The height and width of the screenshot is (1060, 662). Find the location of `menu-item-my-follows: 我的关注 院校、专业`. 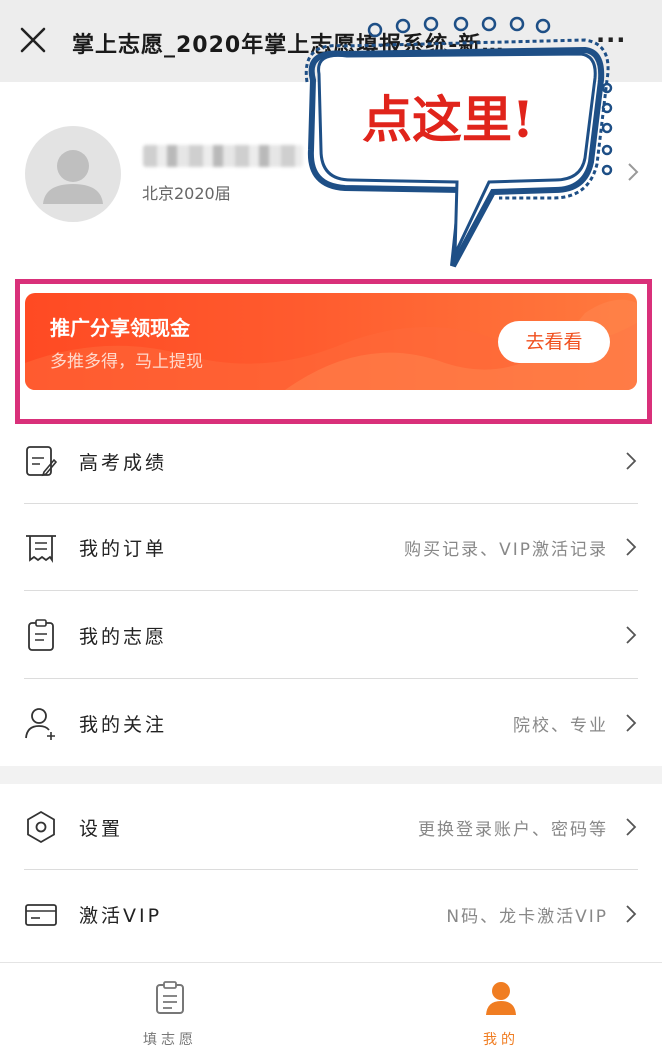

menu-item-my-follows: 我的关注 院校、专业 is located at coordinates (331, 723).